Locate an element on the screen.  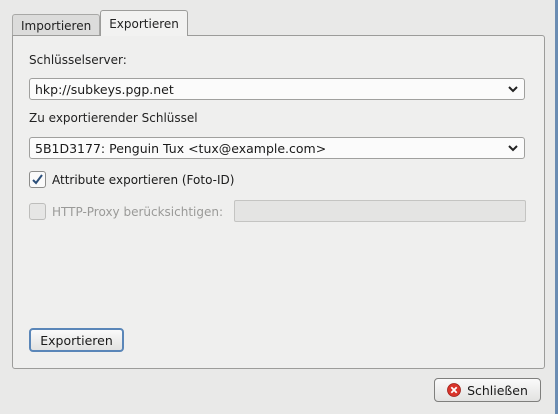
tab-import: Importieren is located at coordinates (56, 25).